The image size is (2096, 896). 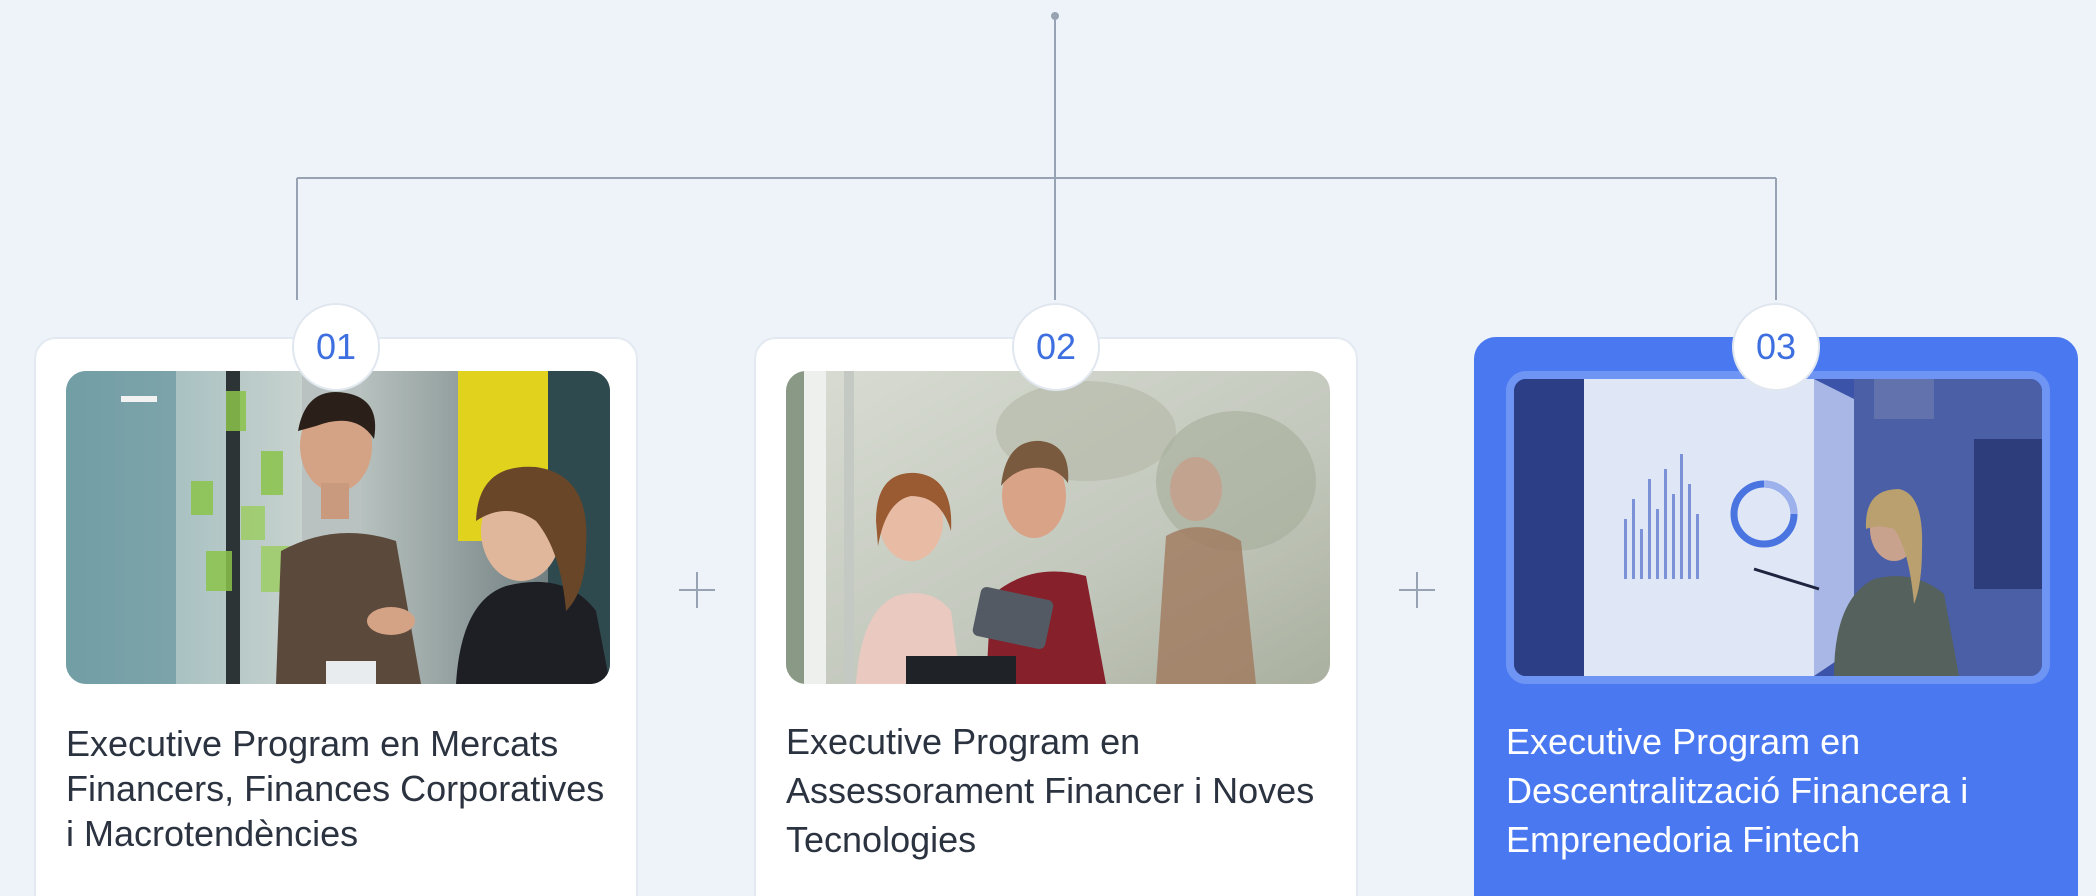 What do you see at coordinates (1056, 347) in the screenshot?
I see `program-number-badge: 02` at bounding box center [1056, 347].